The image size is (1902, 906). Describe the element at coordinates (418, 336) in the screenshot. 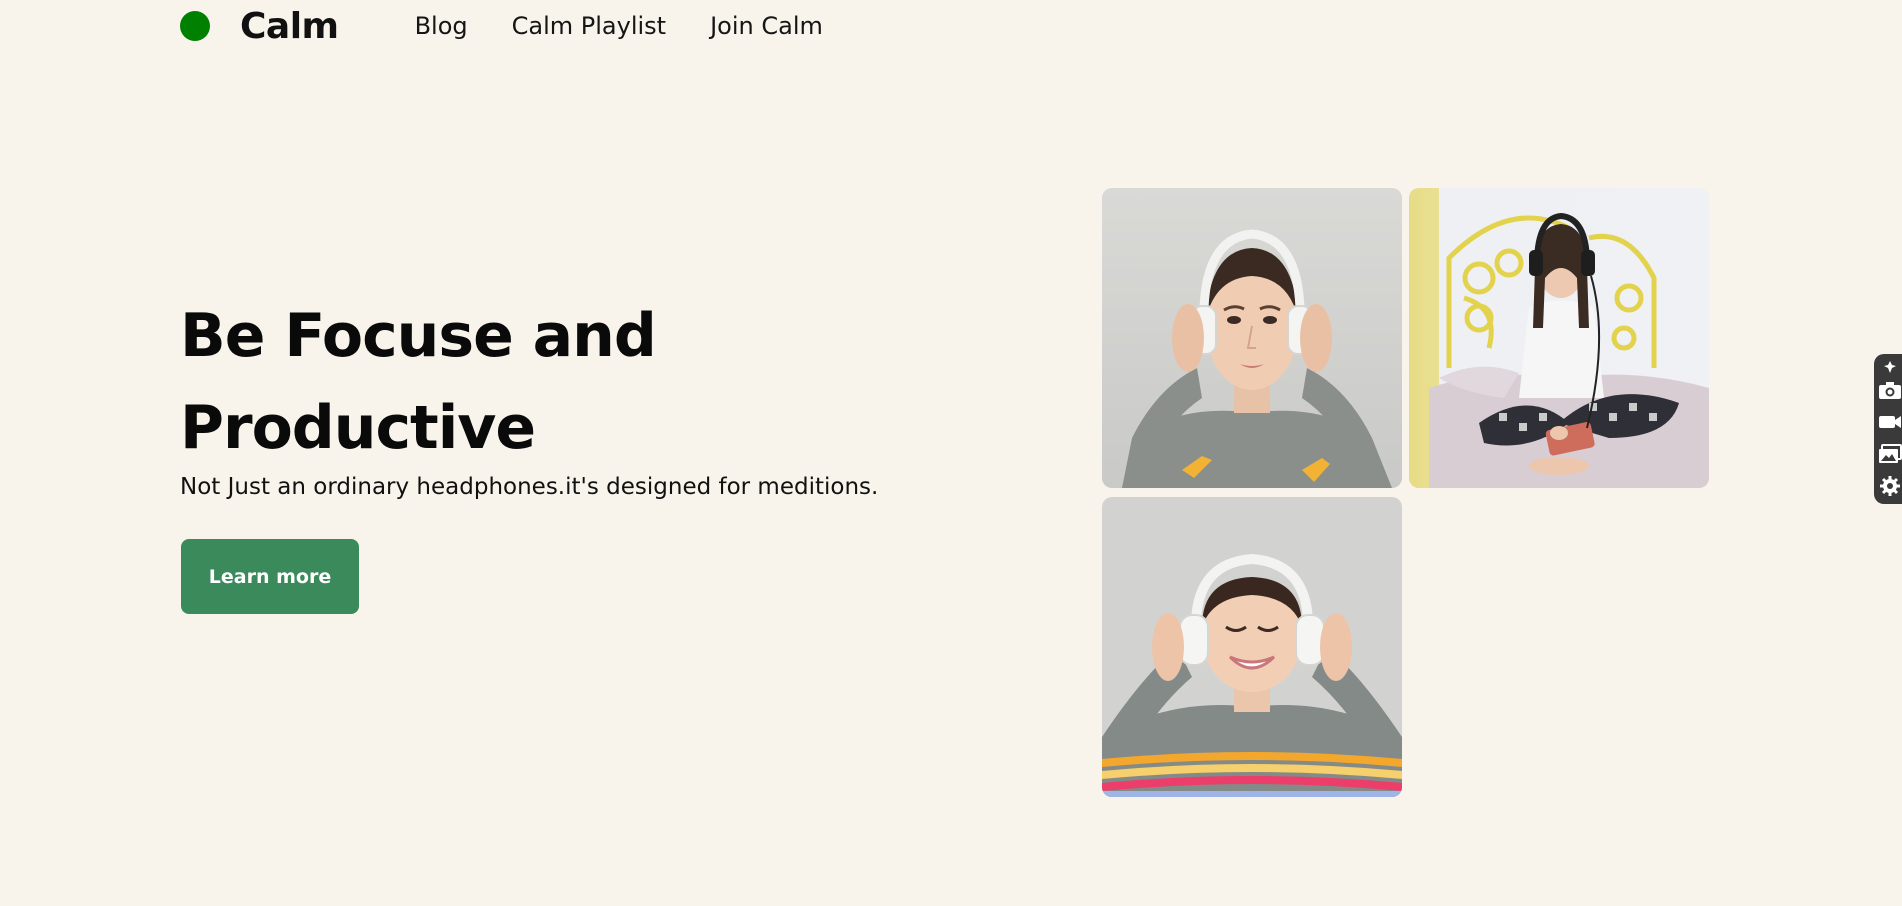

I see `hero-title-line-1: Be Focuse and` at that location.